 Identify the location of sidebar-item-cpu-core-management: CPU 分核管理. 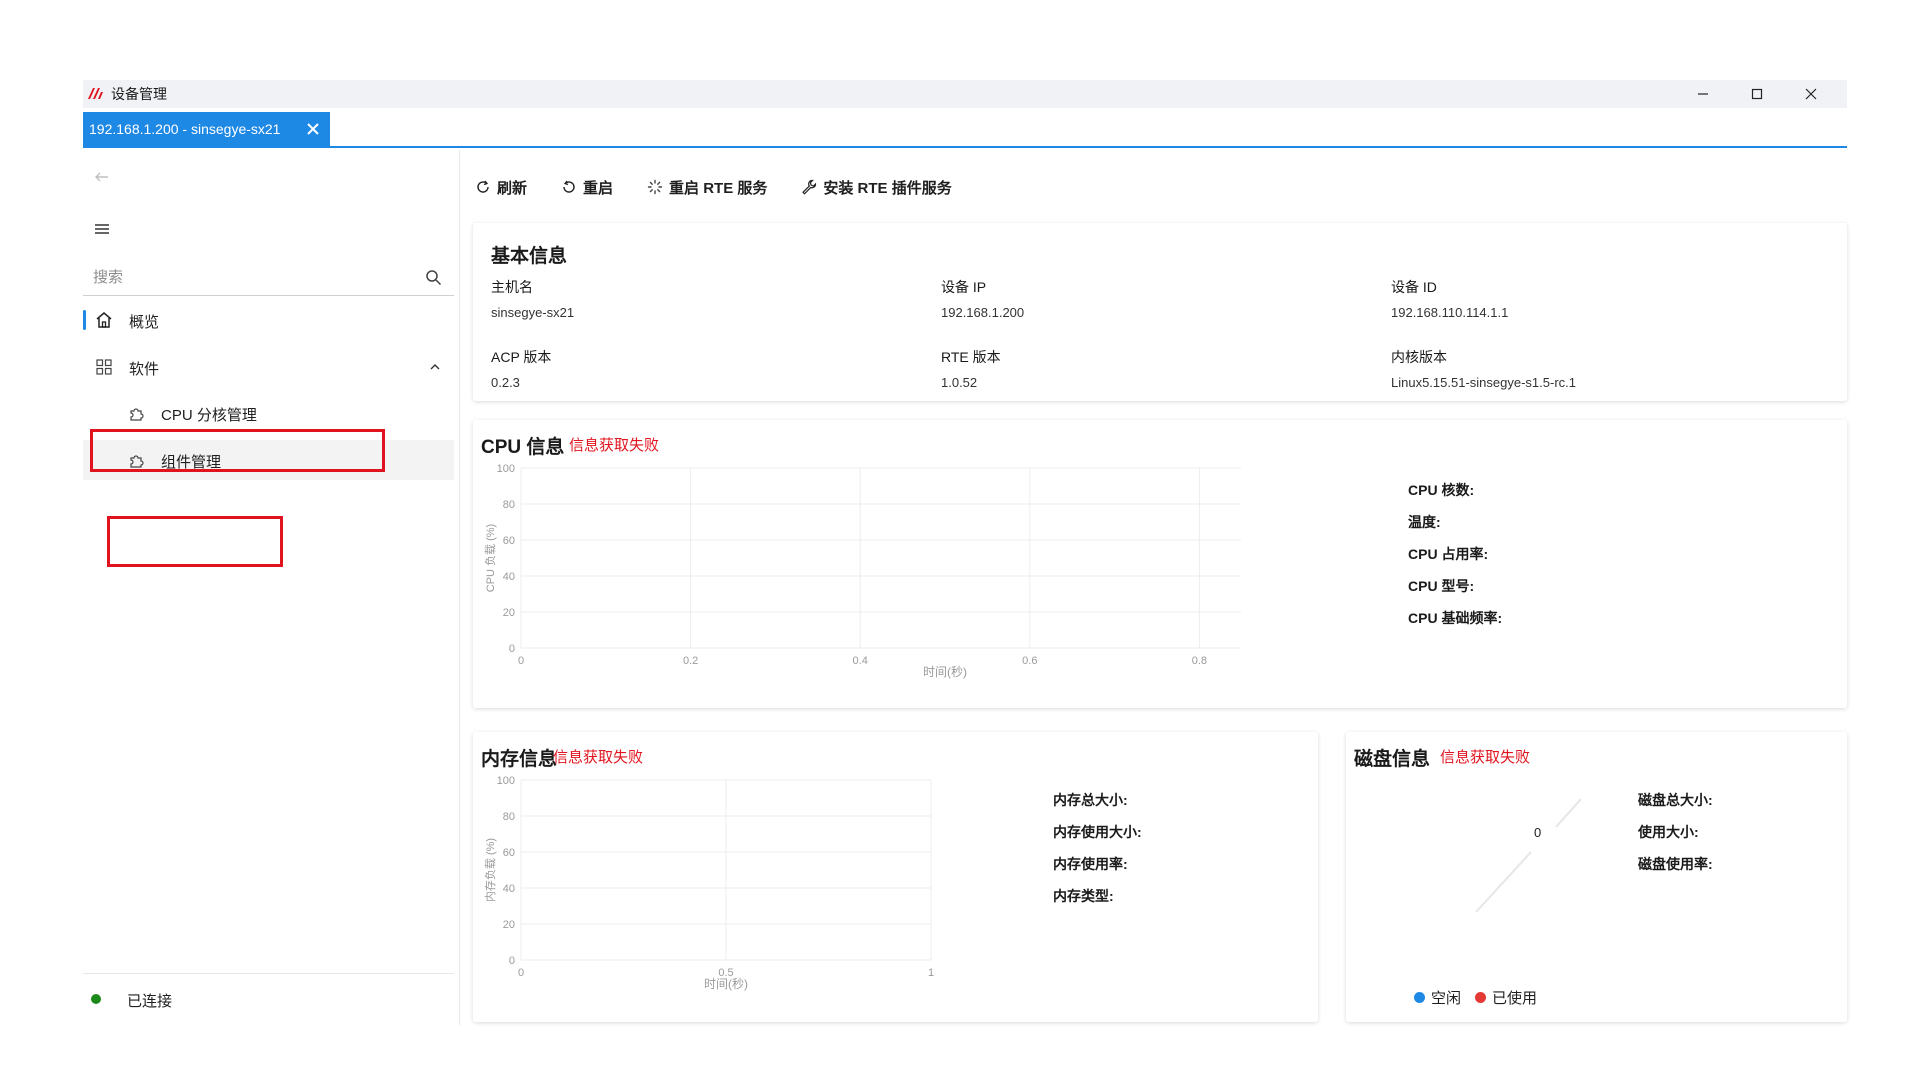
(268, 413).